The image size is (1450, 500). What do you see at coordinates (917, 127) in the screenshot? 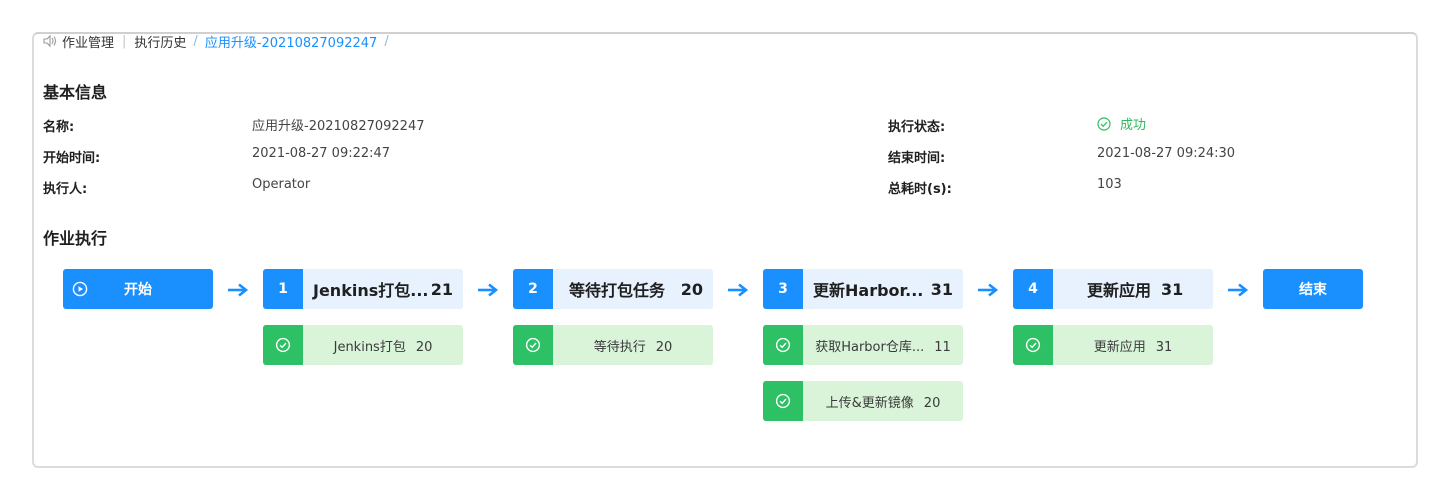
I see `status-label: 执行状态:` at bounding box center [917, 127].